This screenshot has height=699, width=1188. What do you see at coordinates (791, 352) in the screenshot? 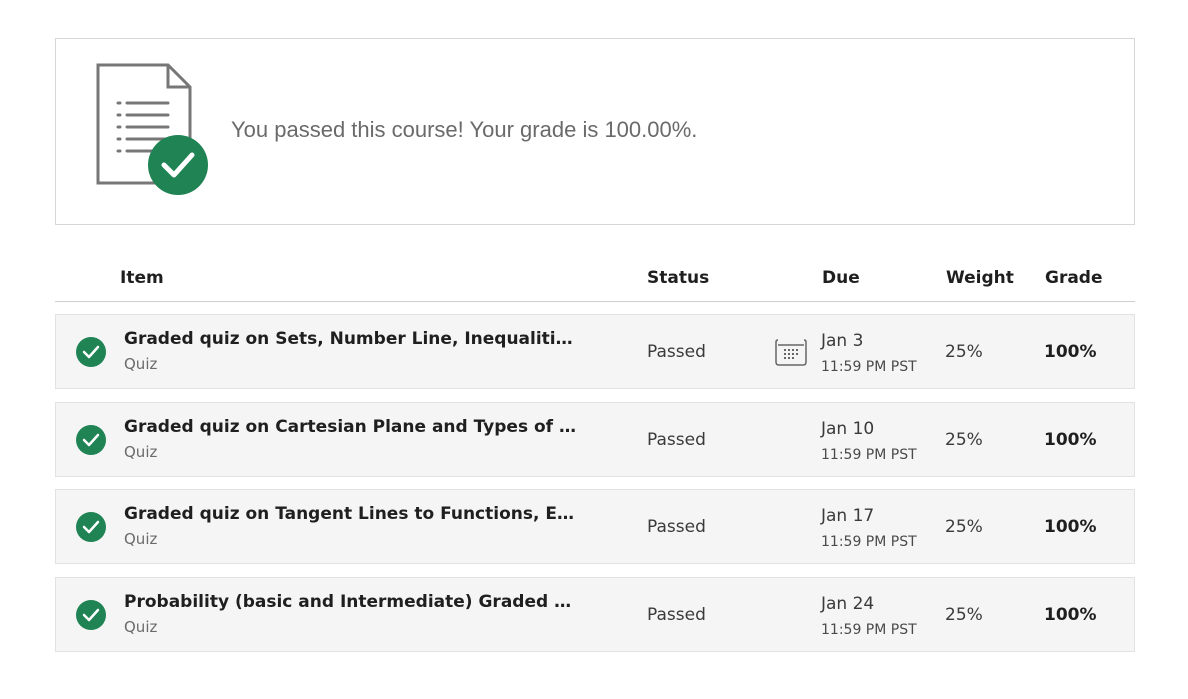
I see `calendar-icon` at bounding box center [791, 352].